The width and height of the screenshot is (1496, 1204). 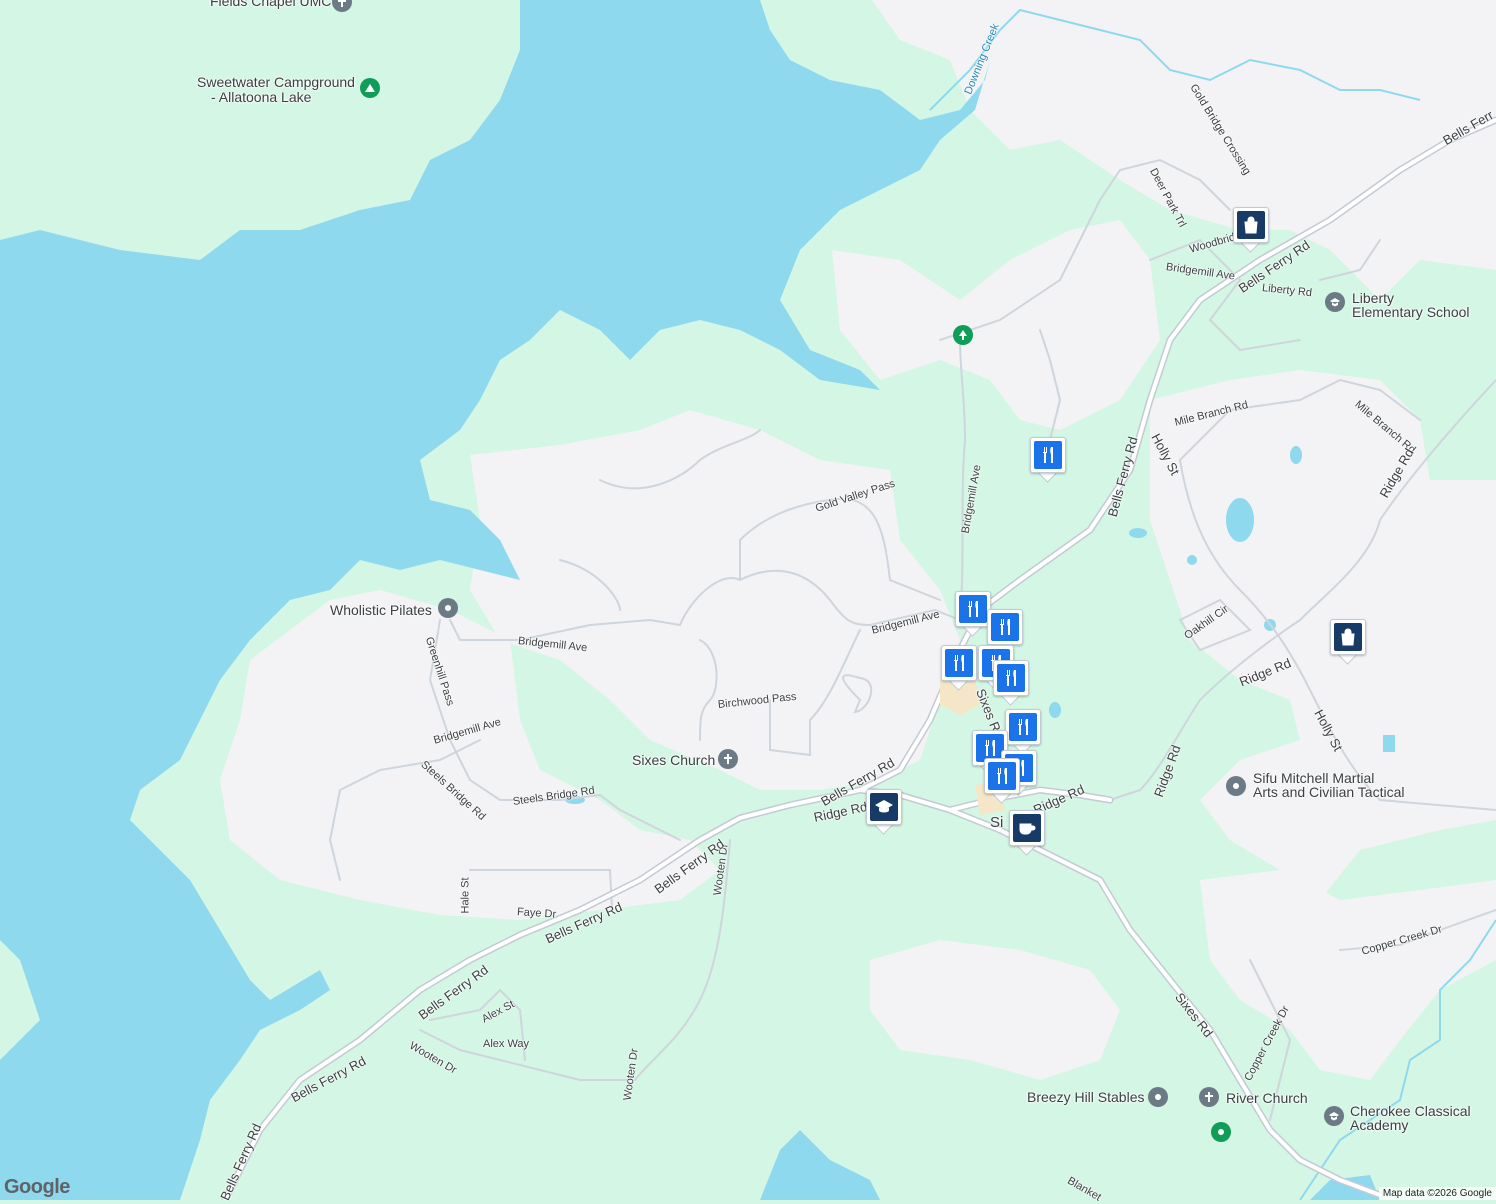 I want to click on place-wholistic-pilates: Wholistic Pilates, so click(x=381, y=610).